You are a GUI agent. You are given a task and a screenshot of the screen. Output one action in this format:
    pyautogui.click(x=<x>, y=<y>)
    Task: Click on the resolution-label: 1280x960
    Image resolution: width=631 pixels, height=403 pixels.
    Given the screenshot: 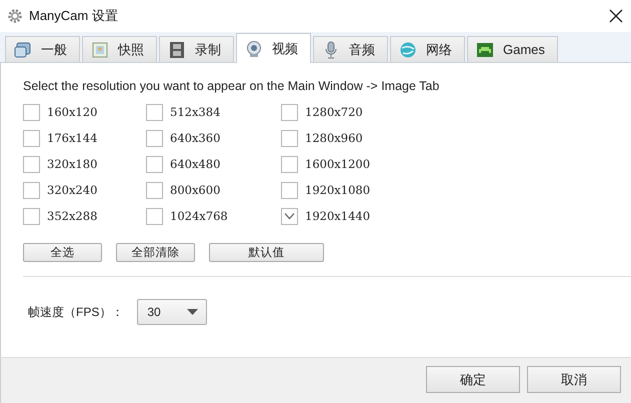 What is the action you would take?
    pyautogui.click(x=334, y=138)
    